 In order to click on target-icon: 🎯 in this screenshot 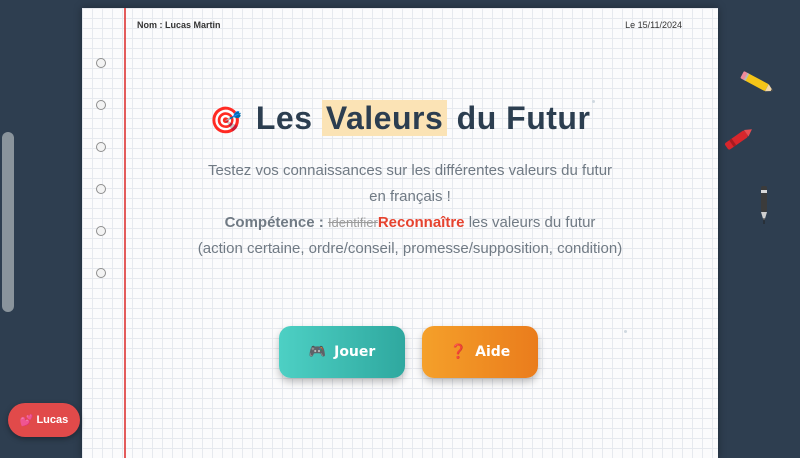, I will do `click(226, 120)`.